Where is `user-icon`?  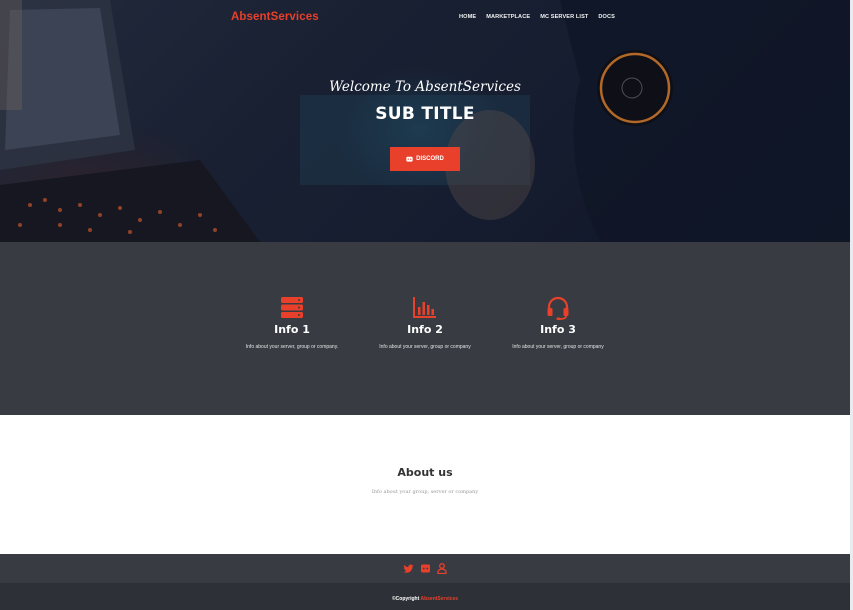 user-icon is located at coordinates (442, 568).